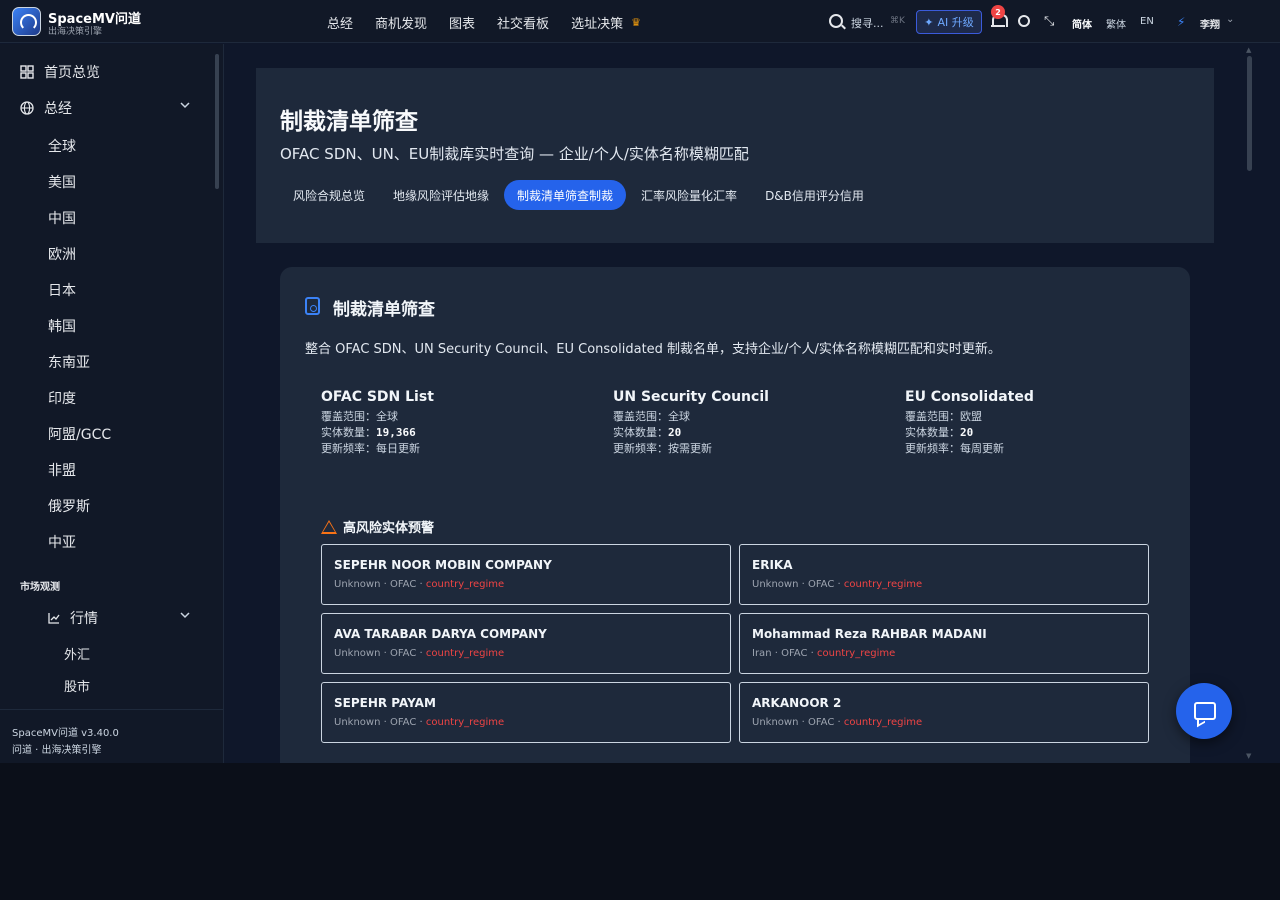 Image resolution: width=1280 pixels, height=900 pixels. Describe the element at coordinates (495, 22) in the screenshot. I see `main-nav: 总经 商机发现 图表 社交看板 选址决策 ♛` at that location.